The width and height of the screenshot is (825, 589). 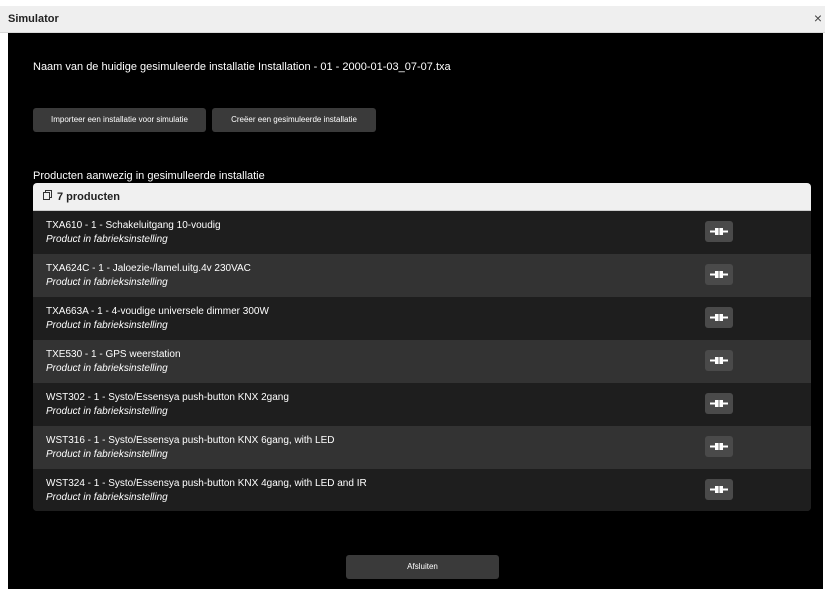 I want to click on box-icon, so click(x=47, y=195).